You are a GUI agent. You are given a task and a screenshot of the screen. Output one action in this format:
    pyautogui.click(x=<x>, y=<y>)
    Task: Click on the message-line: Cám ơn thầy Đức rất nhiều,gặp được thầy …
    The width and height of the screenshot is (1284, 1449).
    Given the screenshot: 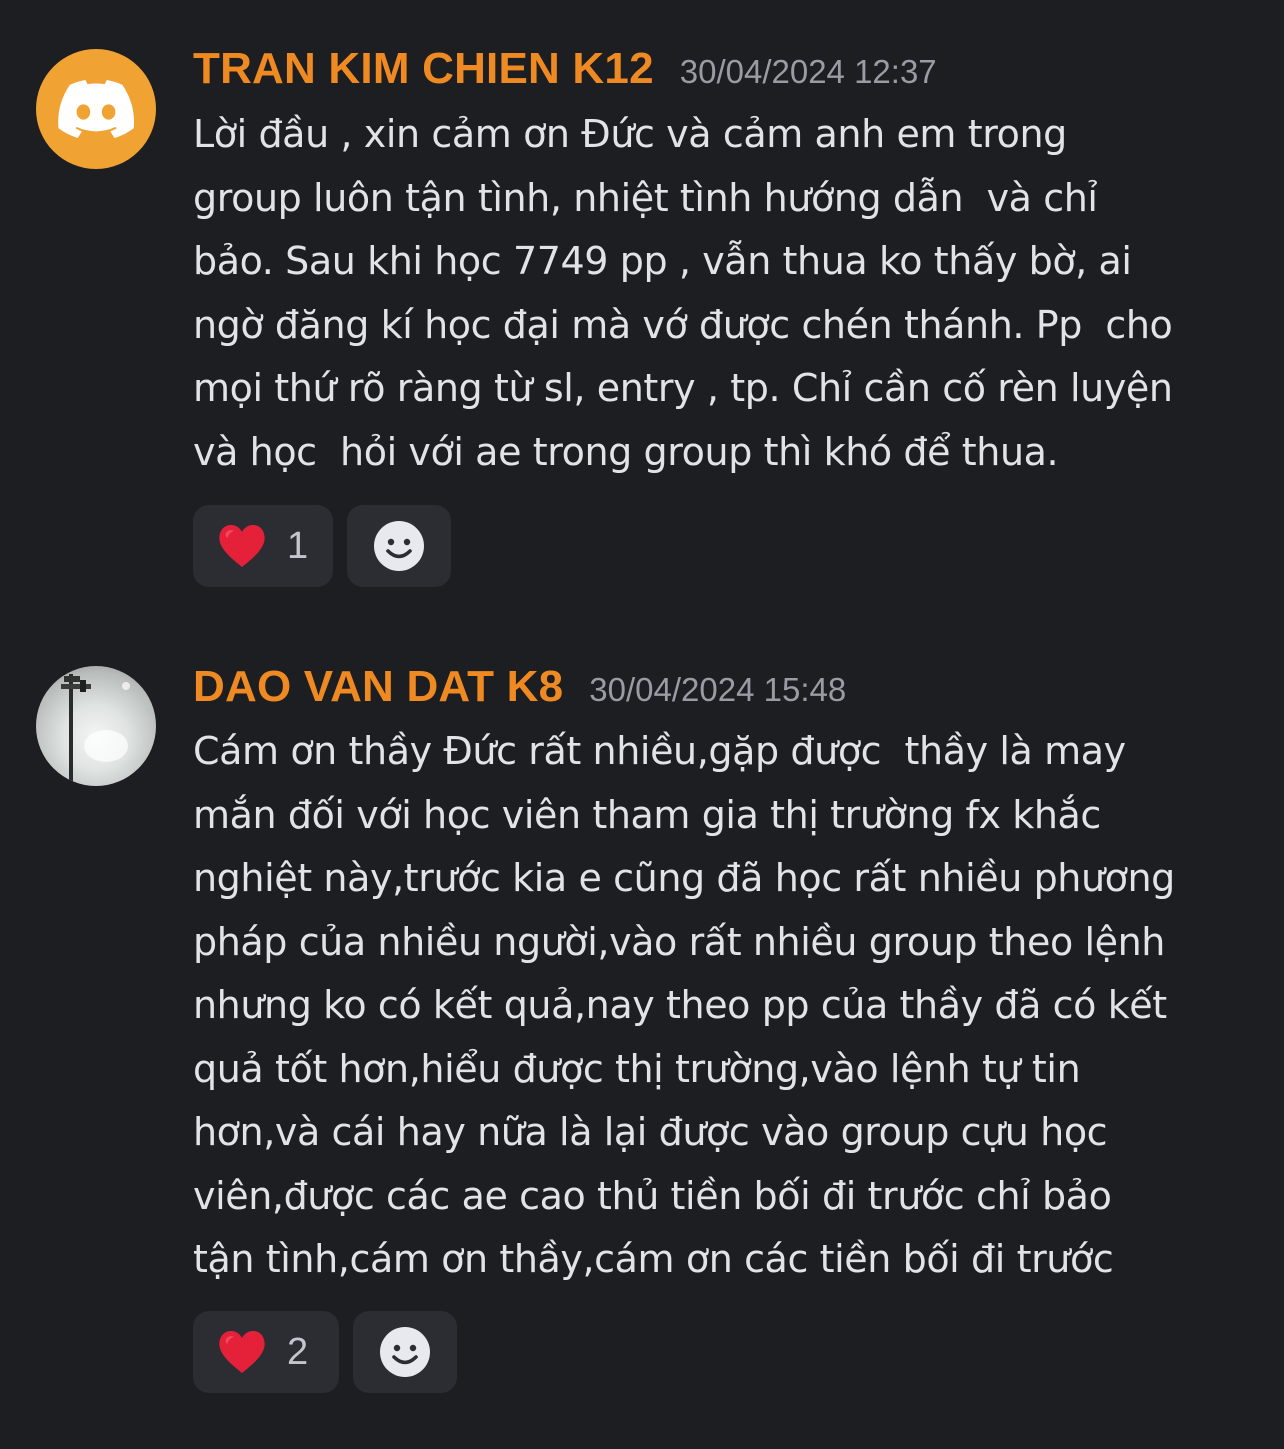 What is the action you would take?
    pyautogui.click(x=659, y=751)
    